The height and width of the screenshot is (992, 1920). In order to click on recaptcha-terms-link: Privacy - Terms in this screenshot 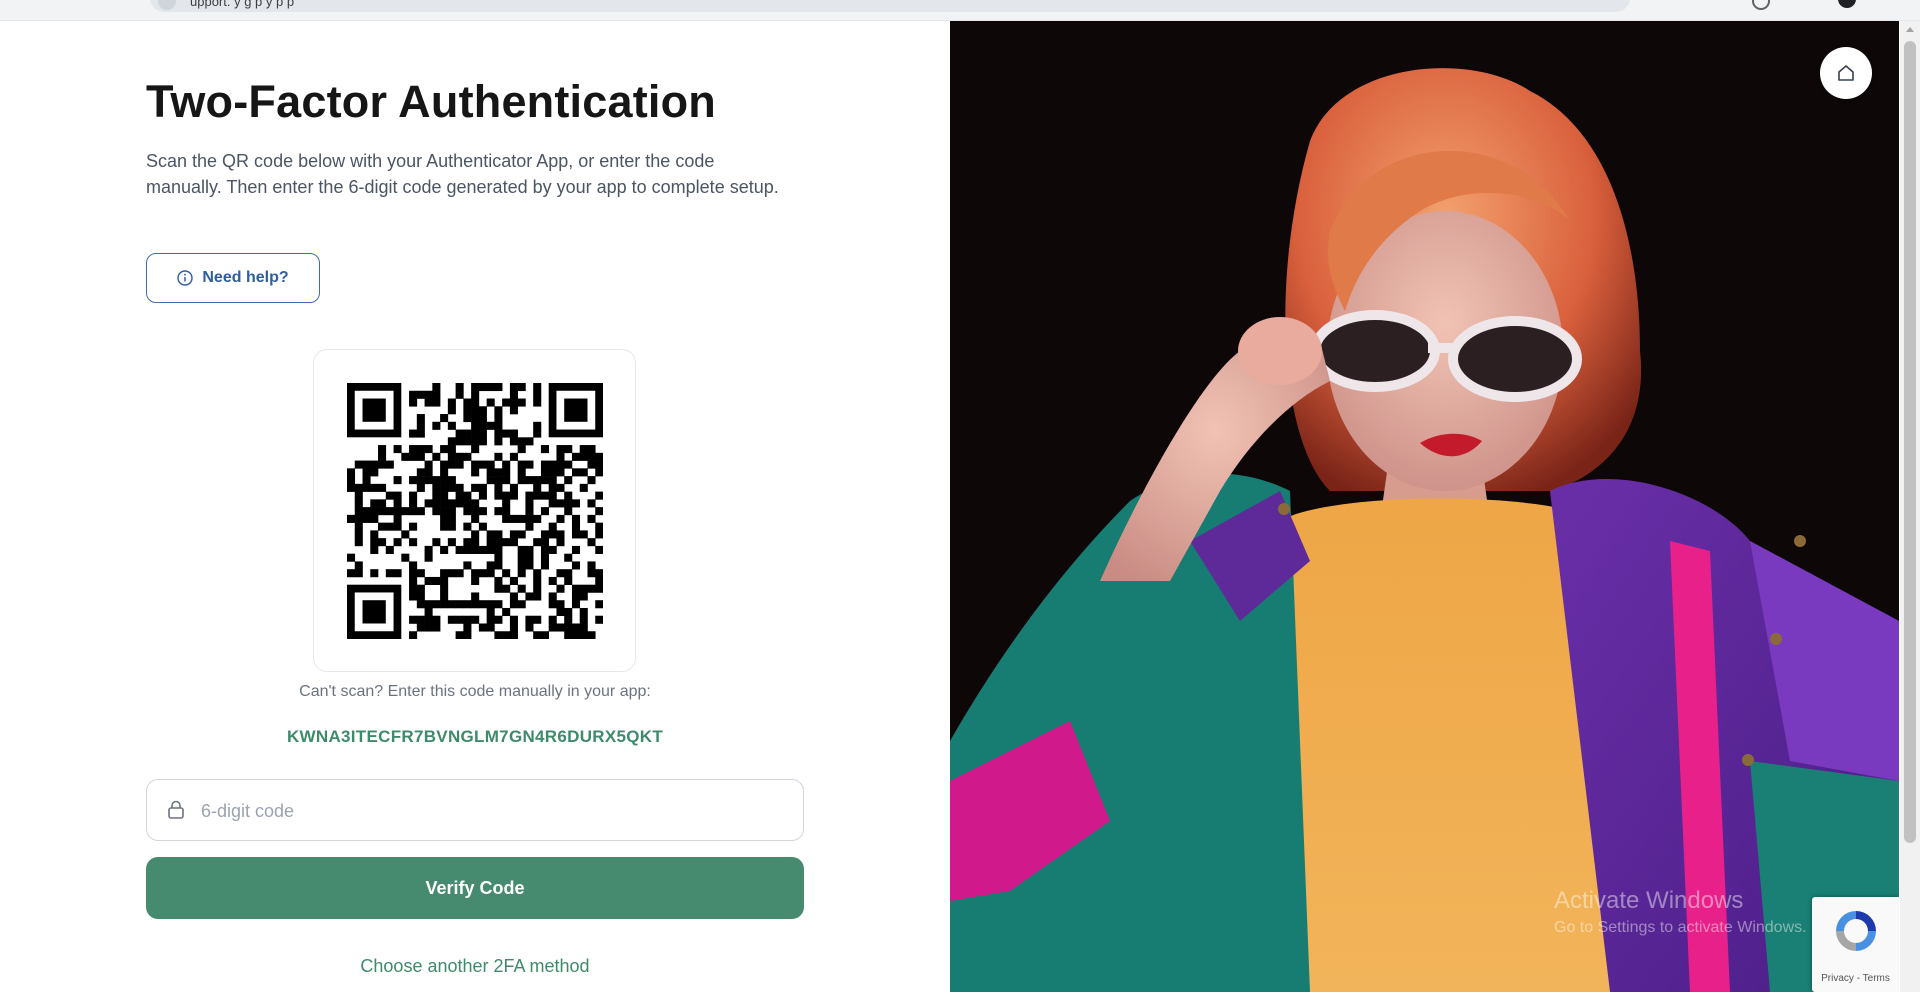, I will do `click(1855, 978)`.